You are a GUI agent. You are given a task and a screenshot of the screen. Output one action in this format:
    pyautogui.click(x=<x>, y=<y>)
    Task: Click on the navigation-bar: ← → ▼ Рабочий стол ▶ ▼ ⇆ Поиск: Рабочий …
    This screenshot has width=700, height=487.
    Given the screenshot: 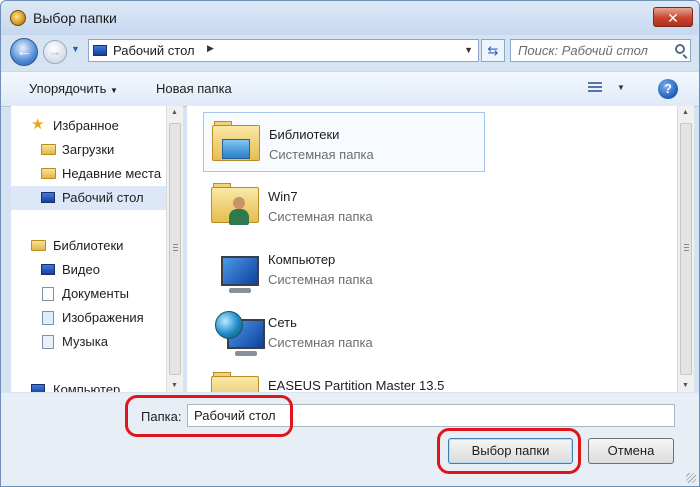 What is the action you would take?
    pyautogui.click(x=350, y=51)
    